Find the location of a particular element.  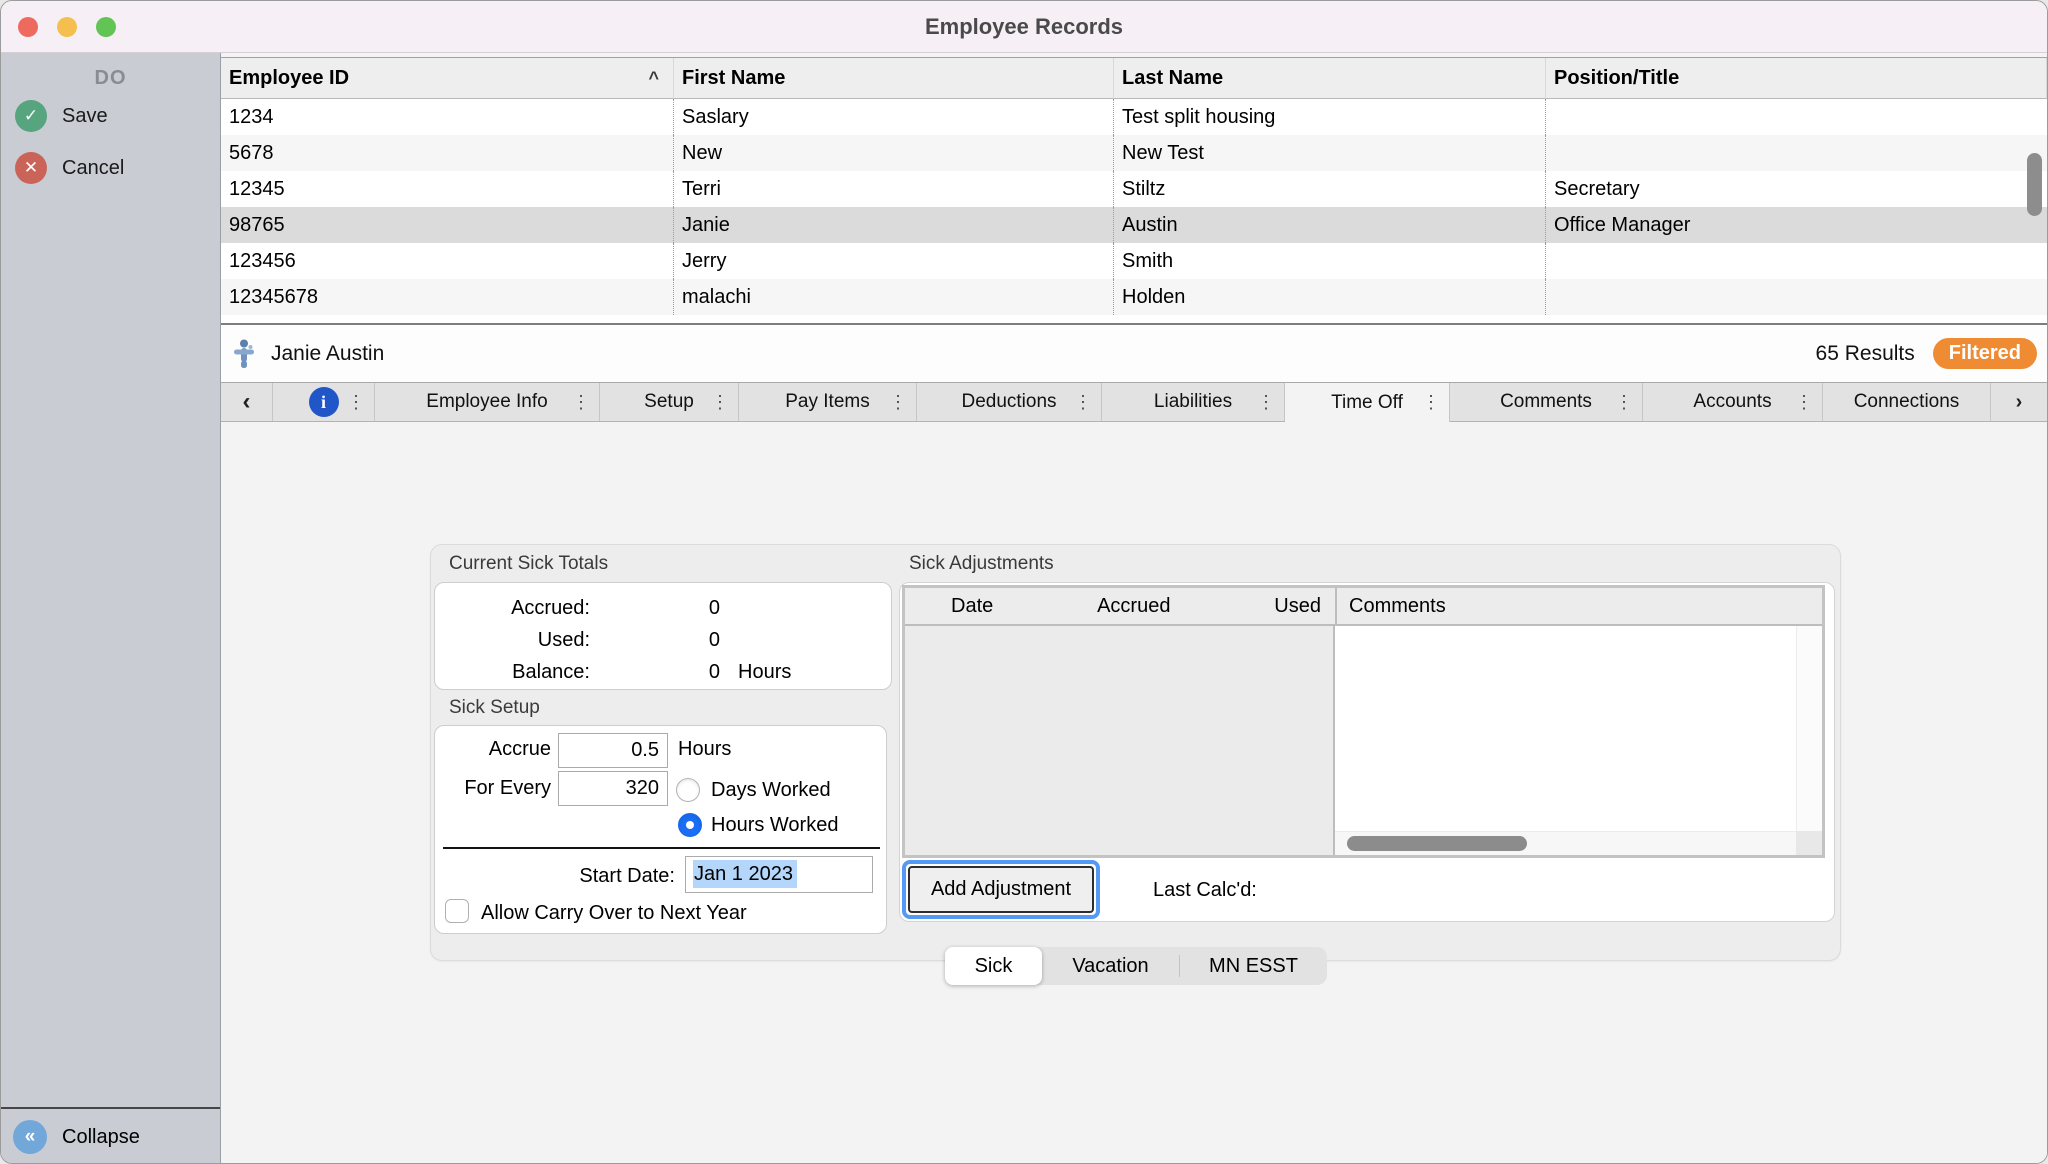

cell-last-name: Smith is located at coordinates (1330, 261).